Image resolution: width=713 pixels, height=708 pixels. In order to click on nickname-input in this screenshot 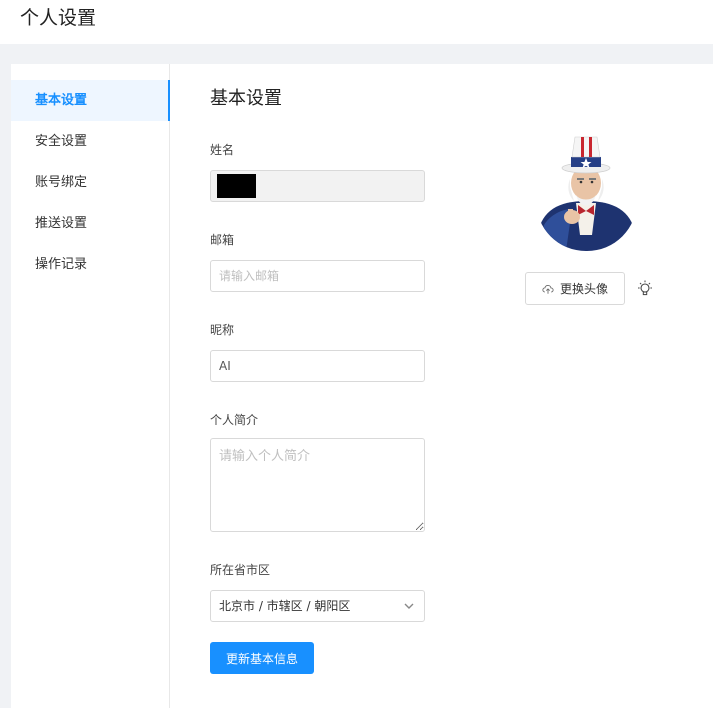, I will do `click(317, 366)`.